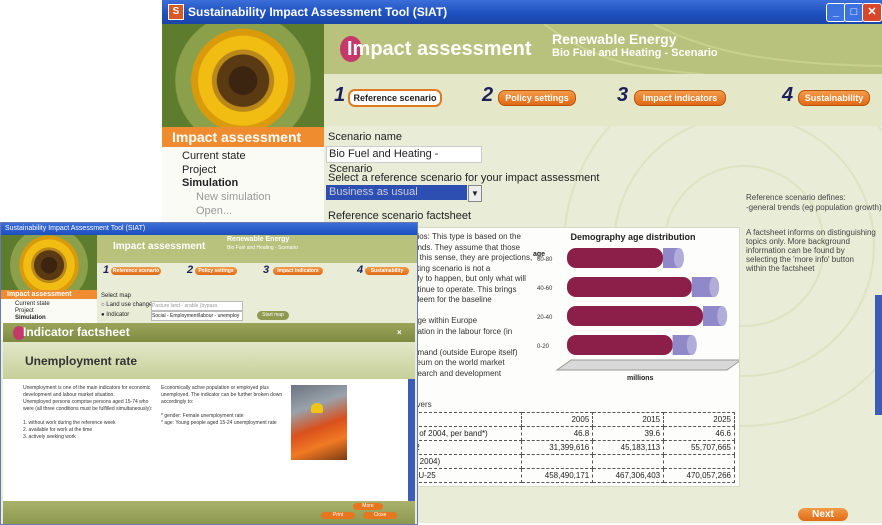 The width and height of the screenshot is (882, 525). Describe the element at coordinates (823, 514) in the screenshot. I see `next-button: Next` at that location.